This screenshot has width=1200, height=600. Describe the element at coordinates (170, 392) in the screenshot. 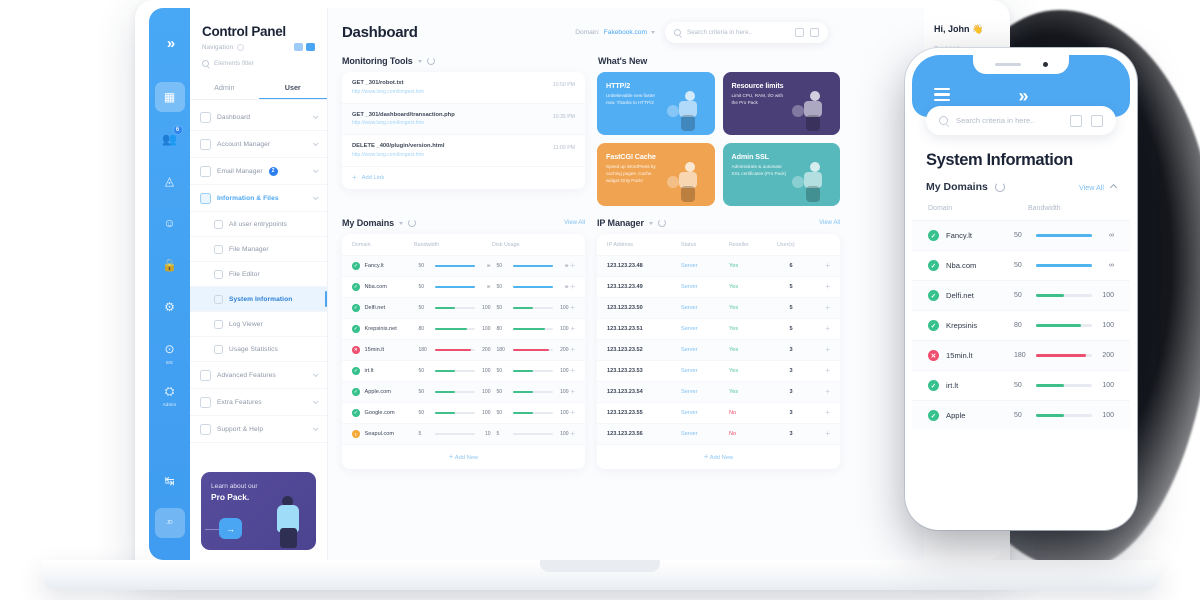

I see `admin-icon: ⛭ Admin` at that location.